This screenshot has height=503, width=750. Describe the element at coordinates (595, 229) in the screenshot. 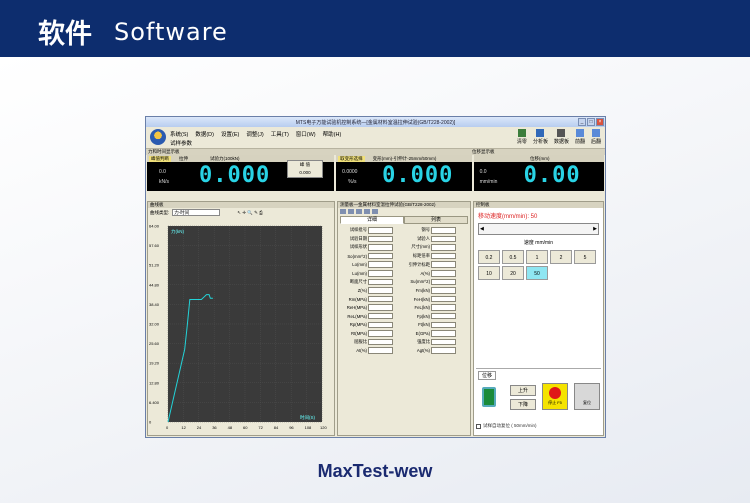

I see `scroll-right-icon: ▶` at that location.